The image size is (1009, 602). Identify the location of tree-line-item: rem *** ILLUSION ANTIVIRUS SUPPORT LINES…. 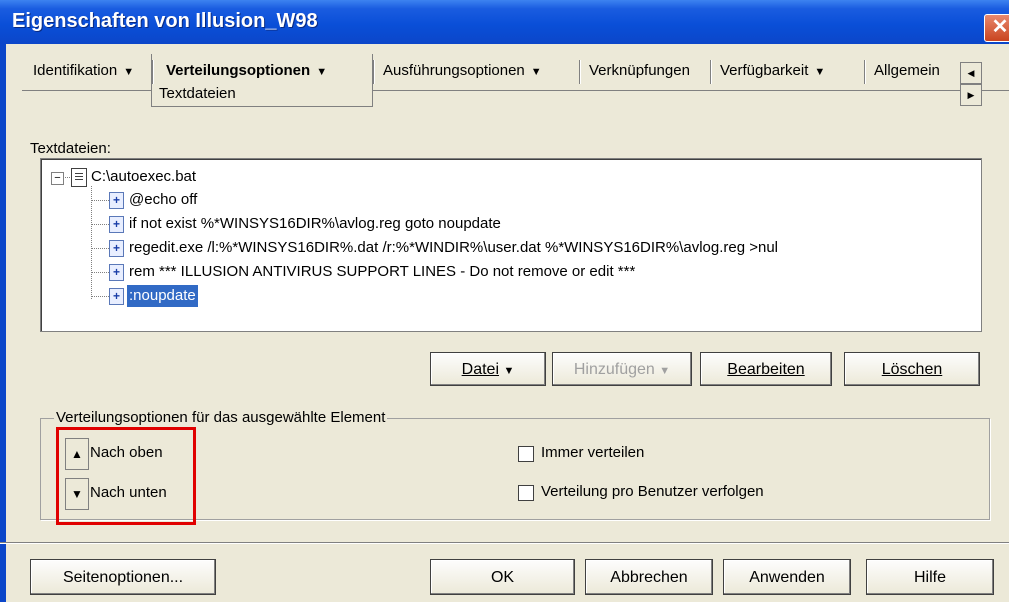
(382, 272).